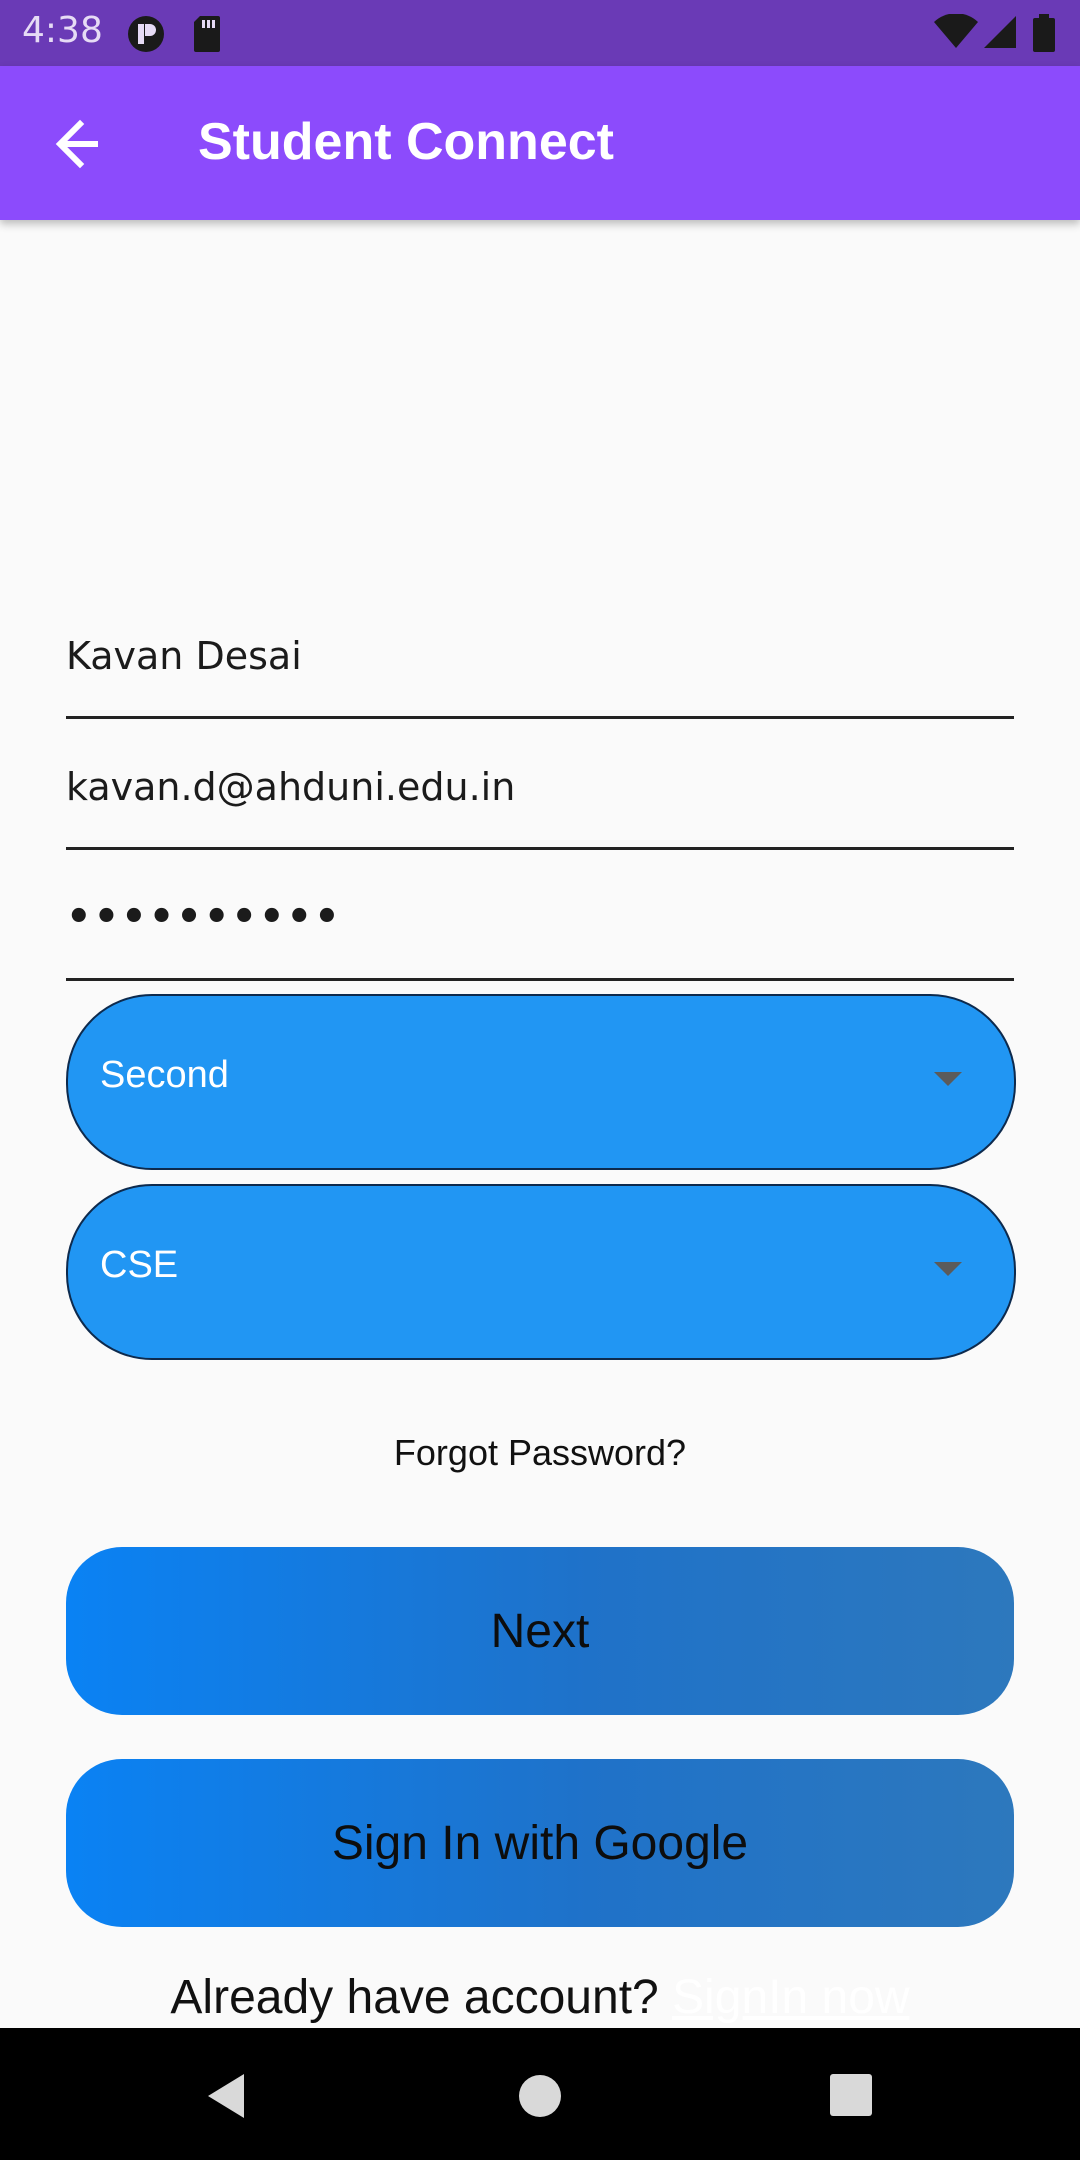 This screenshot has width=1080, height=2160. What do you see at coordinates (540, 1843) in the screenshot?
I see `google-signin-button: Sign In with Google` at bounding box center [540, 1843].